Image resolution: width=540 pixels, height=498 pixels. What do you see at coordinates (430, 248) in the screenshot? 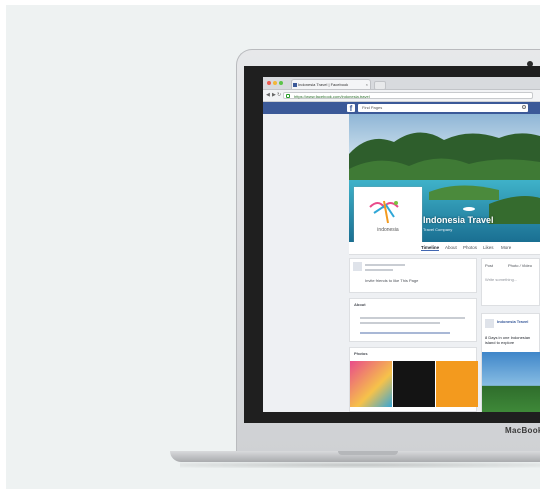
I see `tab-timeline: Timeline` at bounding box center [430, 248].